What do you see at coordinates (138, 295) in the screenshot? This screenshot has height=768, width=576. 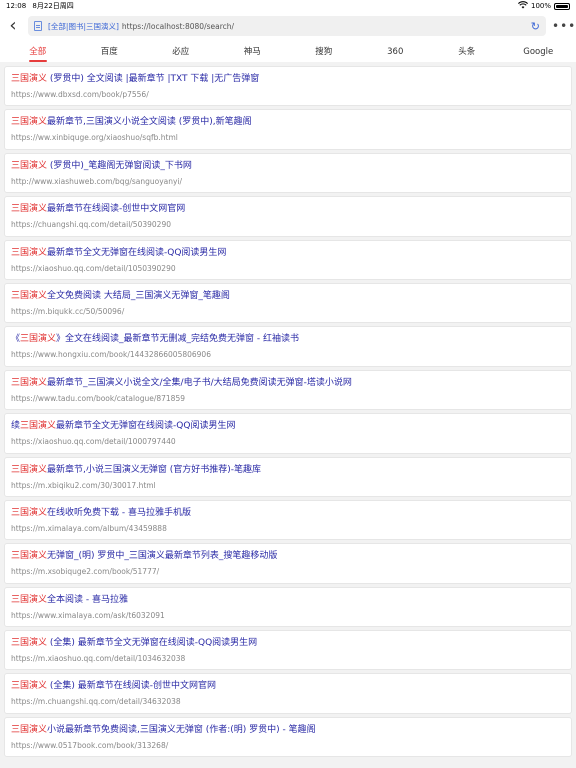 I see `title-text: 全文免费阅读 大结局_三国演义无弹窗_笔趣阁` at bounding box center [138, 295].